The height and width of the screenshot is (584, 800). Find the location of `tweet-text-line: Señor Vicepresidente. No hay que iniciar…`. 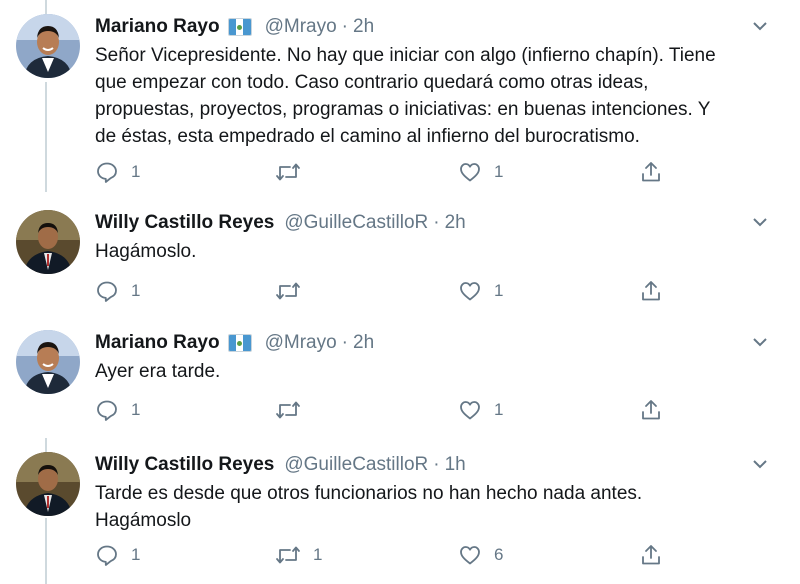

tweet-text-line: Señor Vicepresidente. No hay que iniciar… is located at coordinates (405, 55).